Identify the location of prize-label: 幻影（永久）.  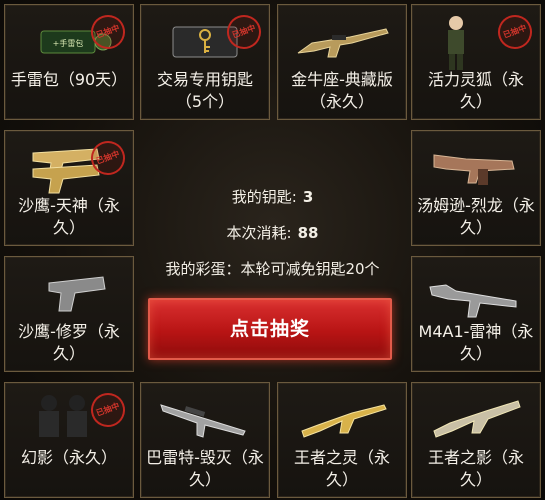
(68, 457).